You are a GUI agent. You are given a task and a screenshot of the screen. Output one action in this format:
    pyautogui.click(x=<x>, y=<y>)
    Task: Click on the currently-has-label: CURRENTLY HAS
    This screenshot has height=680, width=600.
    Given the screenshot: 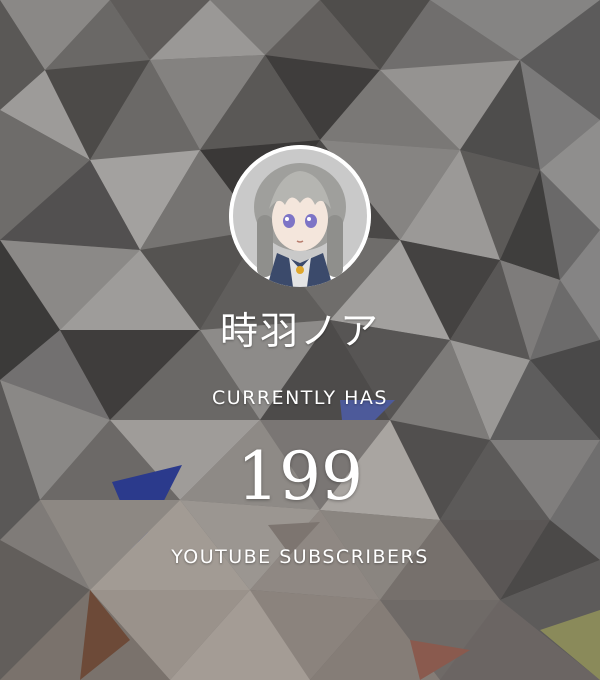 What is the action you would take?
    pyautogui.click(x=300, y=398)
    